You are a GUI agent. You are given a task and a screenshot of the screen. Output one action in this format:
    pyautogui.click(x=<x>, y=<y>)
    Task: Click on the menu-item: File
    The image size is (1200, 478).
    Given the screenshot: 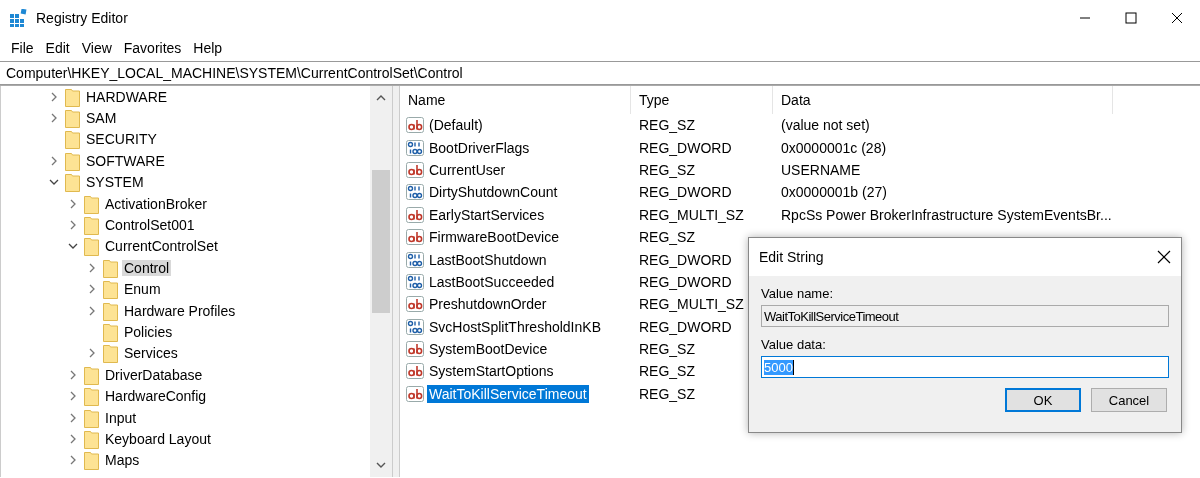 What is the action you would take?
    pyautogui.click(x=22, y=48)
    